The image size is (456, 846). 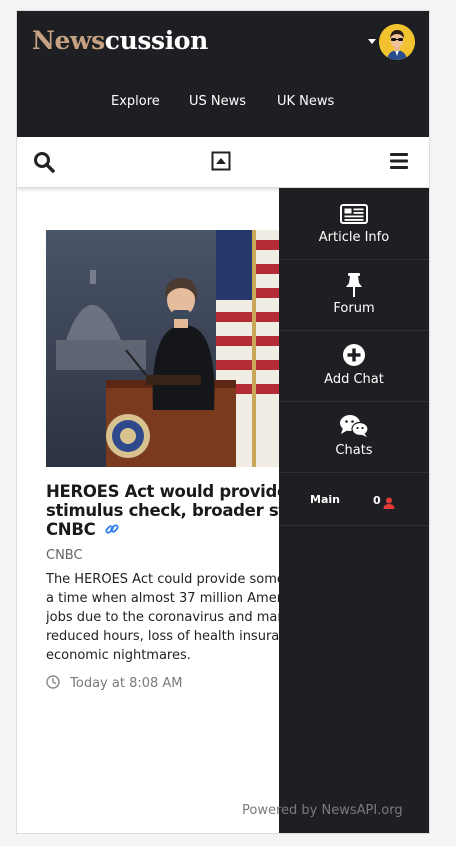 What do you see at coordinates (354, 379) in the screenshot?
I see `menu-label-add-chat: Add Chat` at bounding box center [354, 379].